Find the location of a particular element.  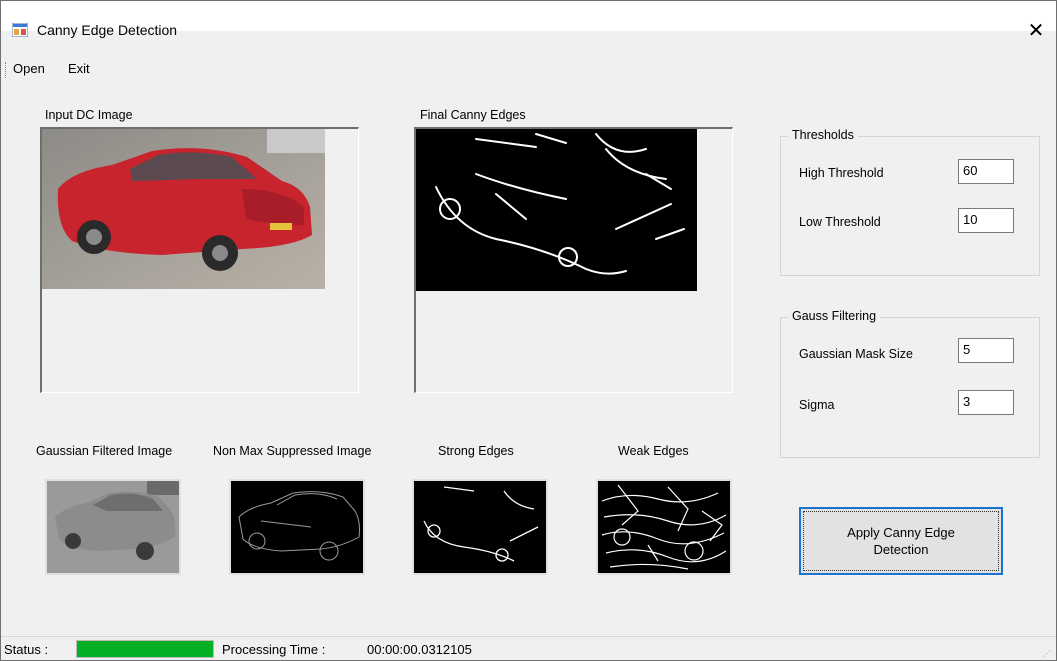

close-icon: ✕ is located at coordinates (1036, 31).